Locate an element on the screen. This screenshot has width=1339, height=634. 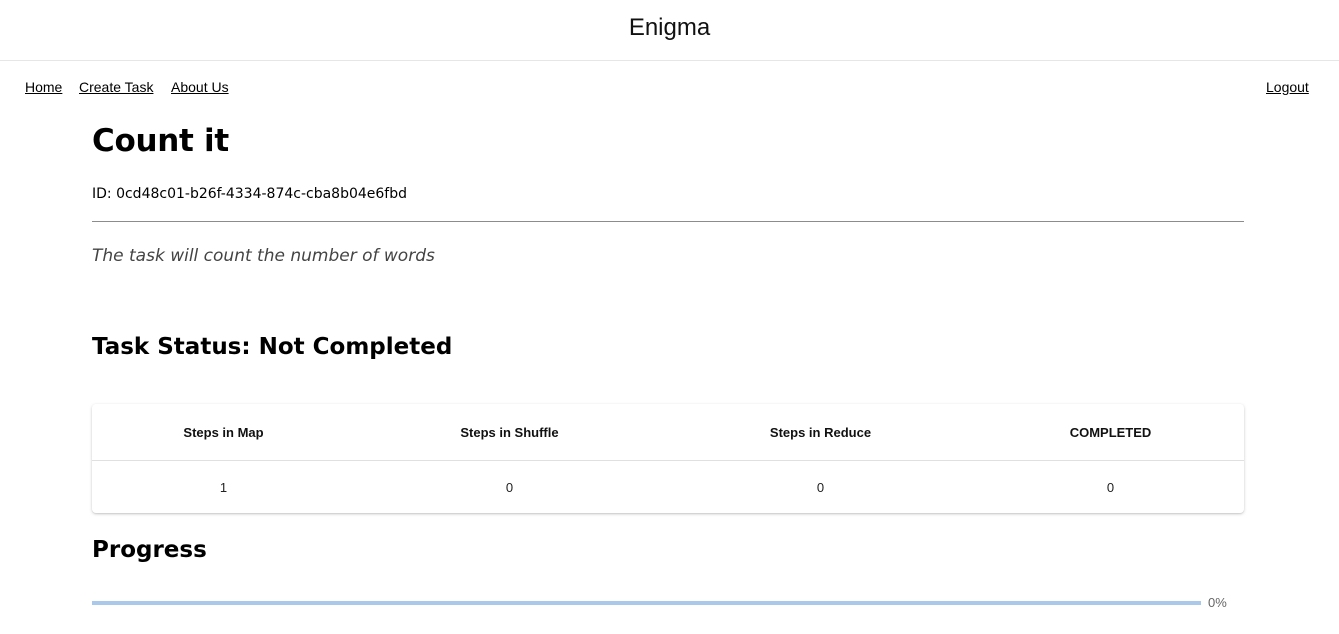
table-row: 1 0 0 0 is located at coordinates (668, 487).